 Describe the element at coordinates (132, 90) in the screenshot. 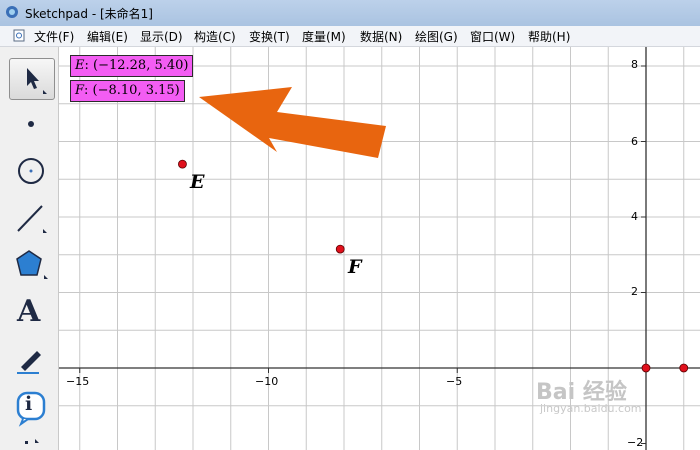

I see `measurement-f-value: : (−8.10, 3.15)` at that location.